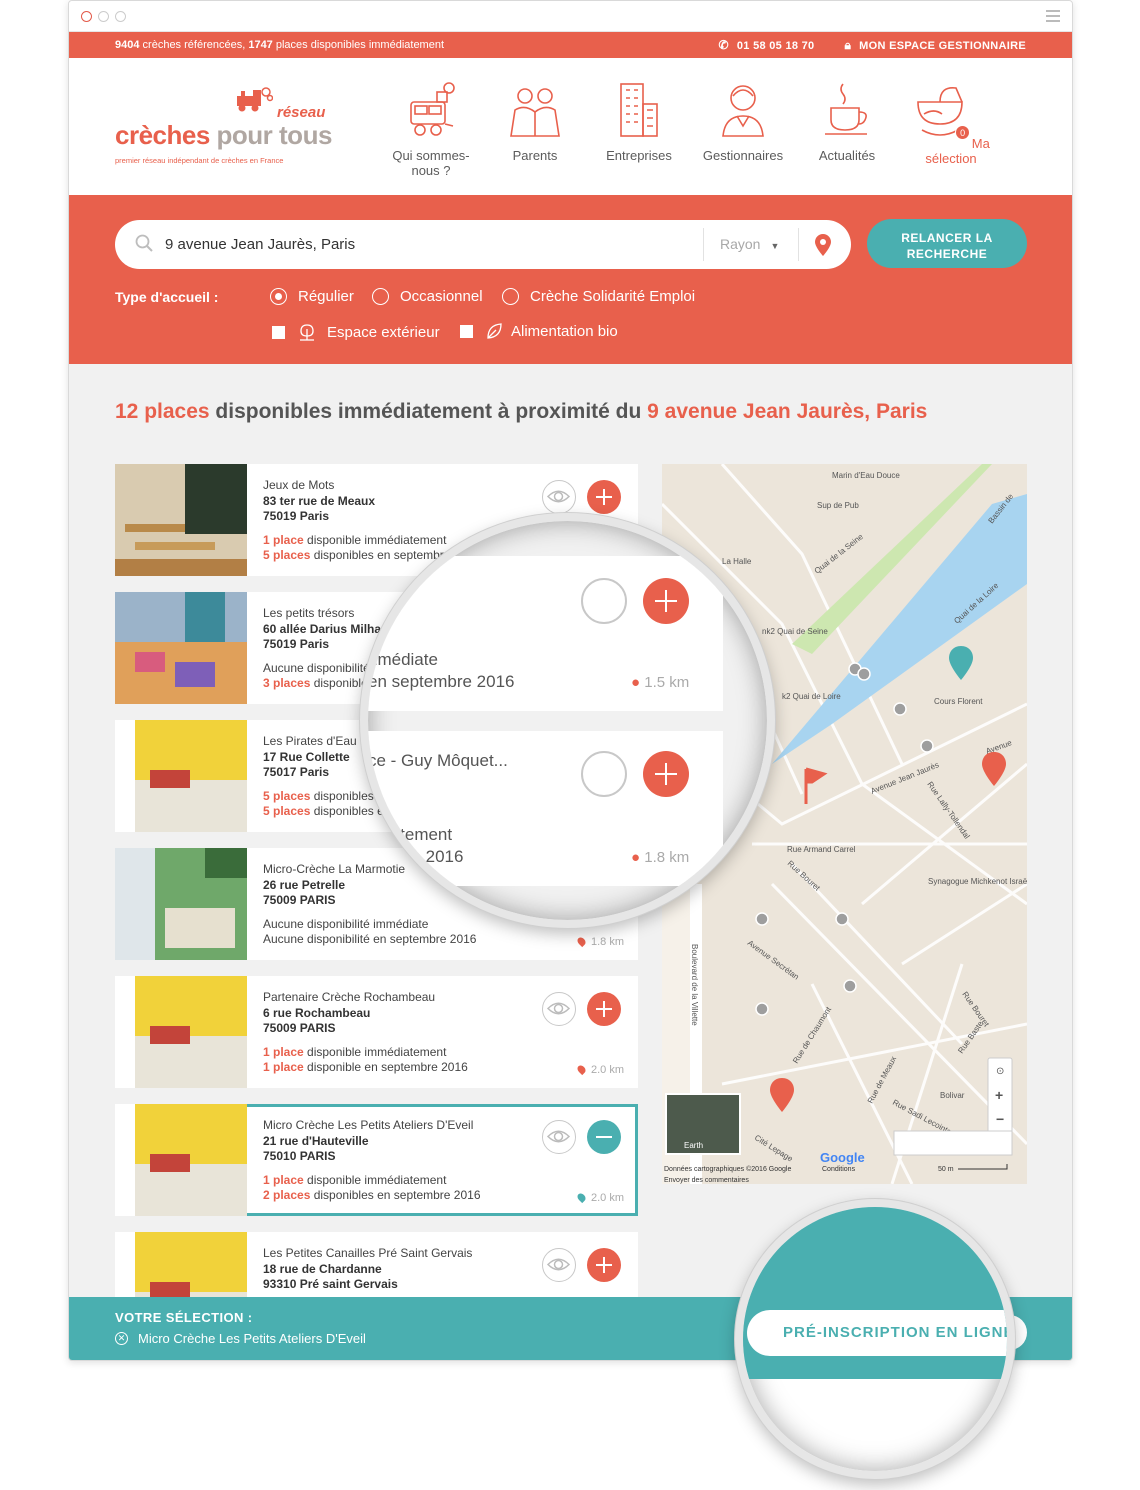  I want to click on magnified-text: édiatement, so click(410, 834).